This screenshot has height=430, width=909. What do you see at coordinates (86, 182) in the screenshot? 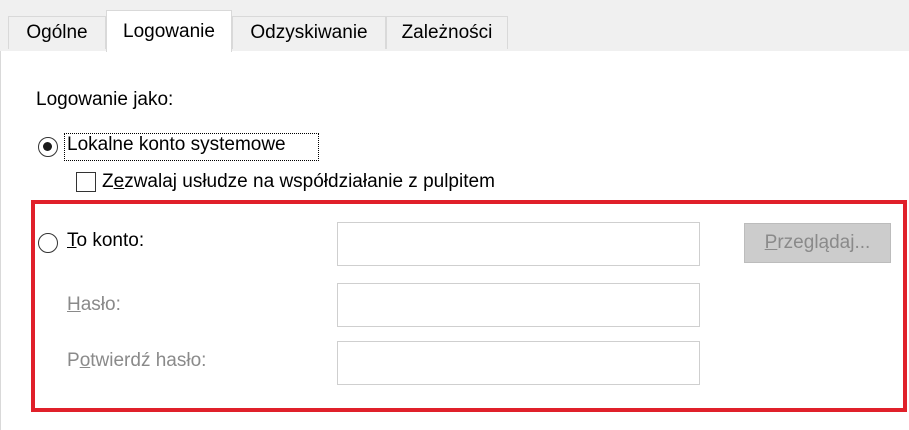
I see `allow-desktop-checkbox` at bounding box center [86, 182].